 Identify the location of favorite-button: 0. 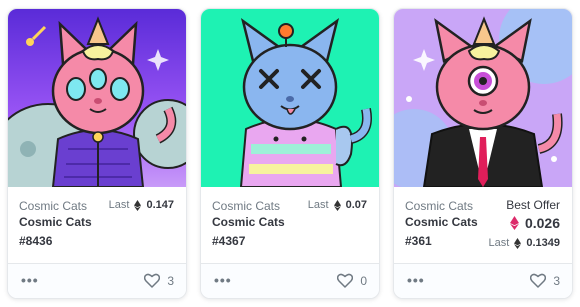
(352, 280).